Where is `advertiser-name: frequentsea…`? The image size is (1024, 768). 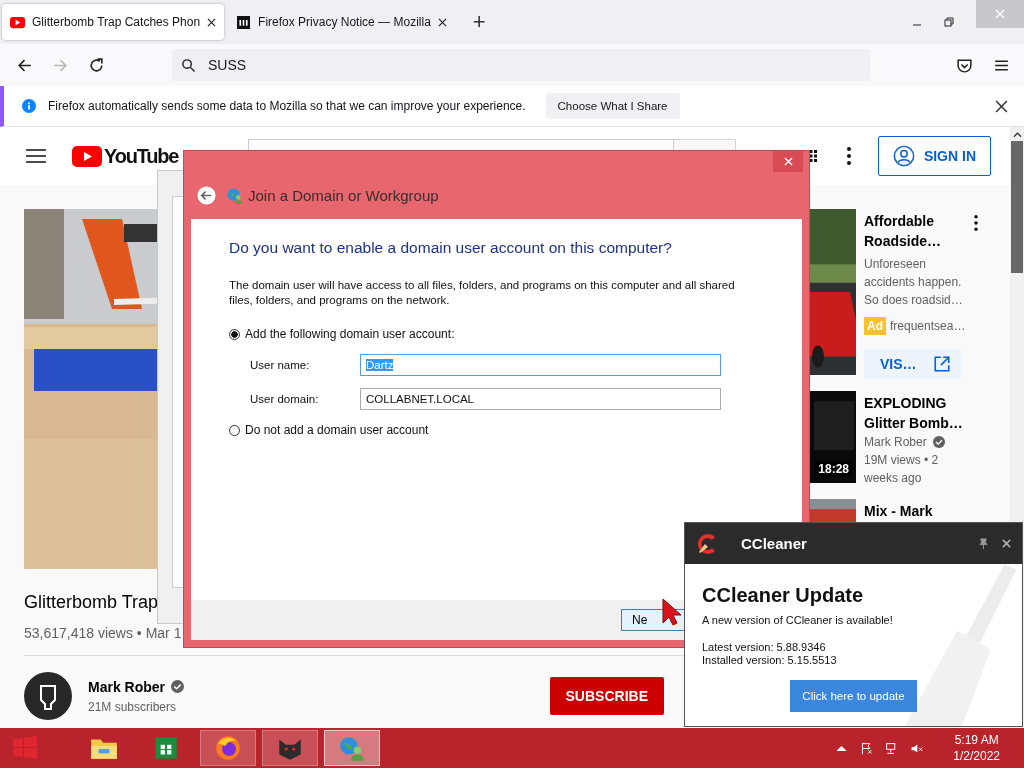 advertiser-name: frequentsea… is located at coordinates (928, 326).